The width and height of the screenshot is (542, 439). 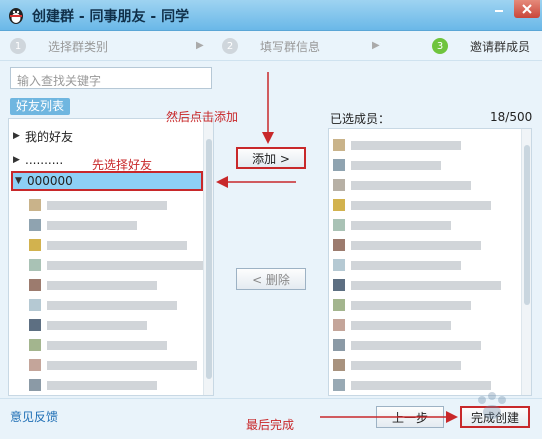 I want to click on step-number: 2, so click(x=230, y=46).